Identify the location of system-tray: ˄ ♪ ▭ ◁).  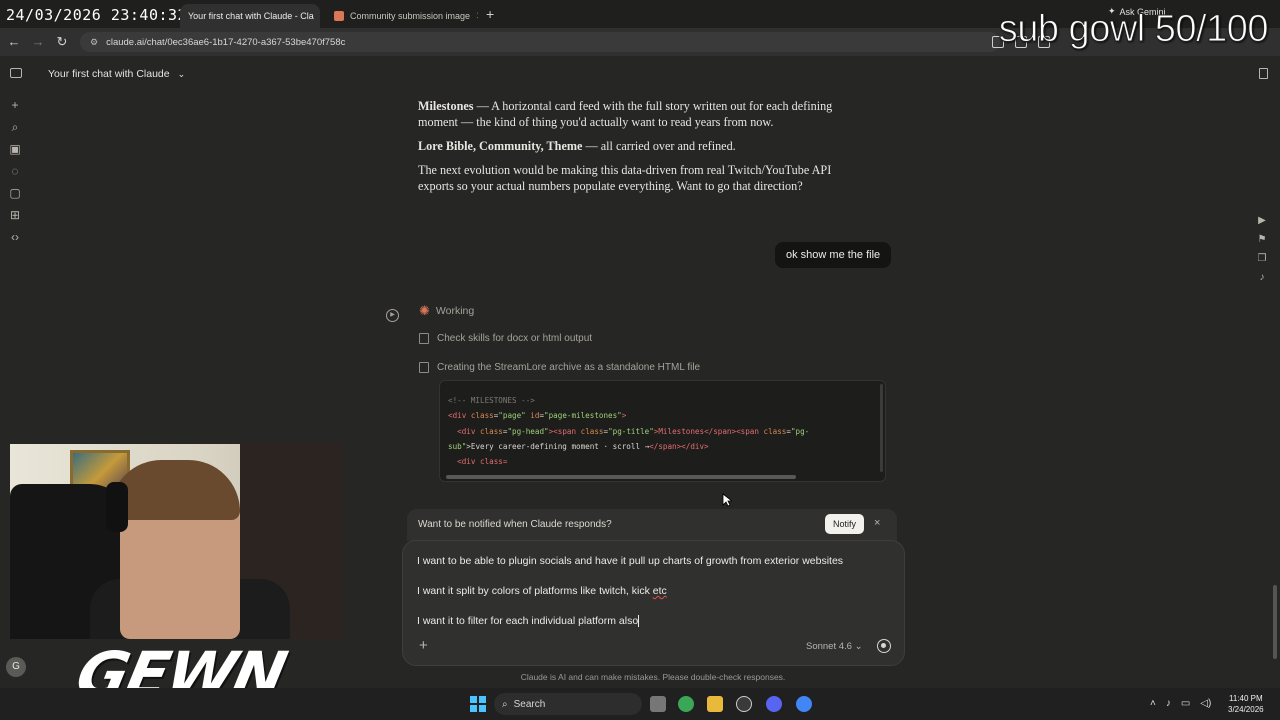
(1180, 703).